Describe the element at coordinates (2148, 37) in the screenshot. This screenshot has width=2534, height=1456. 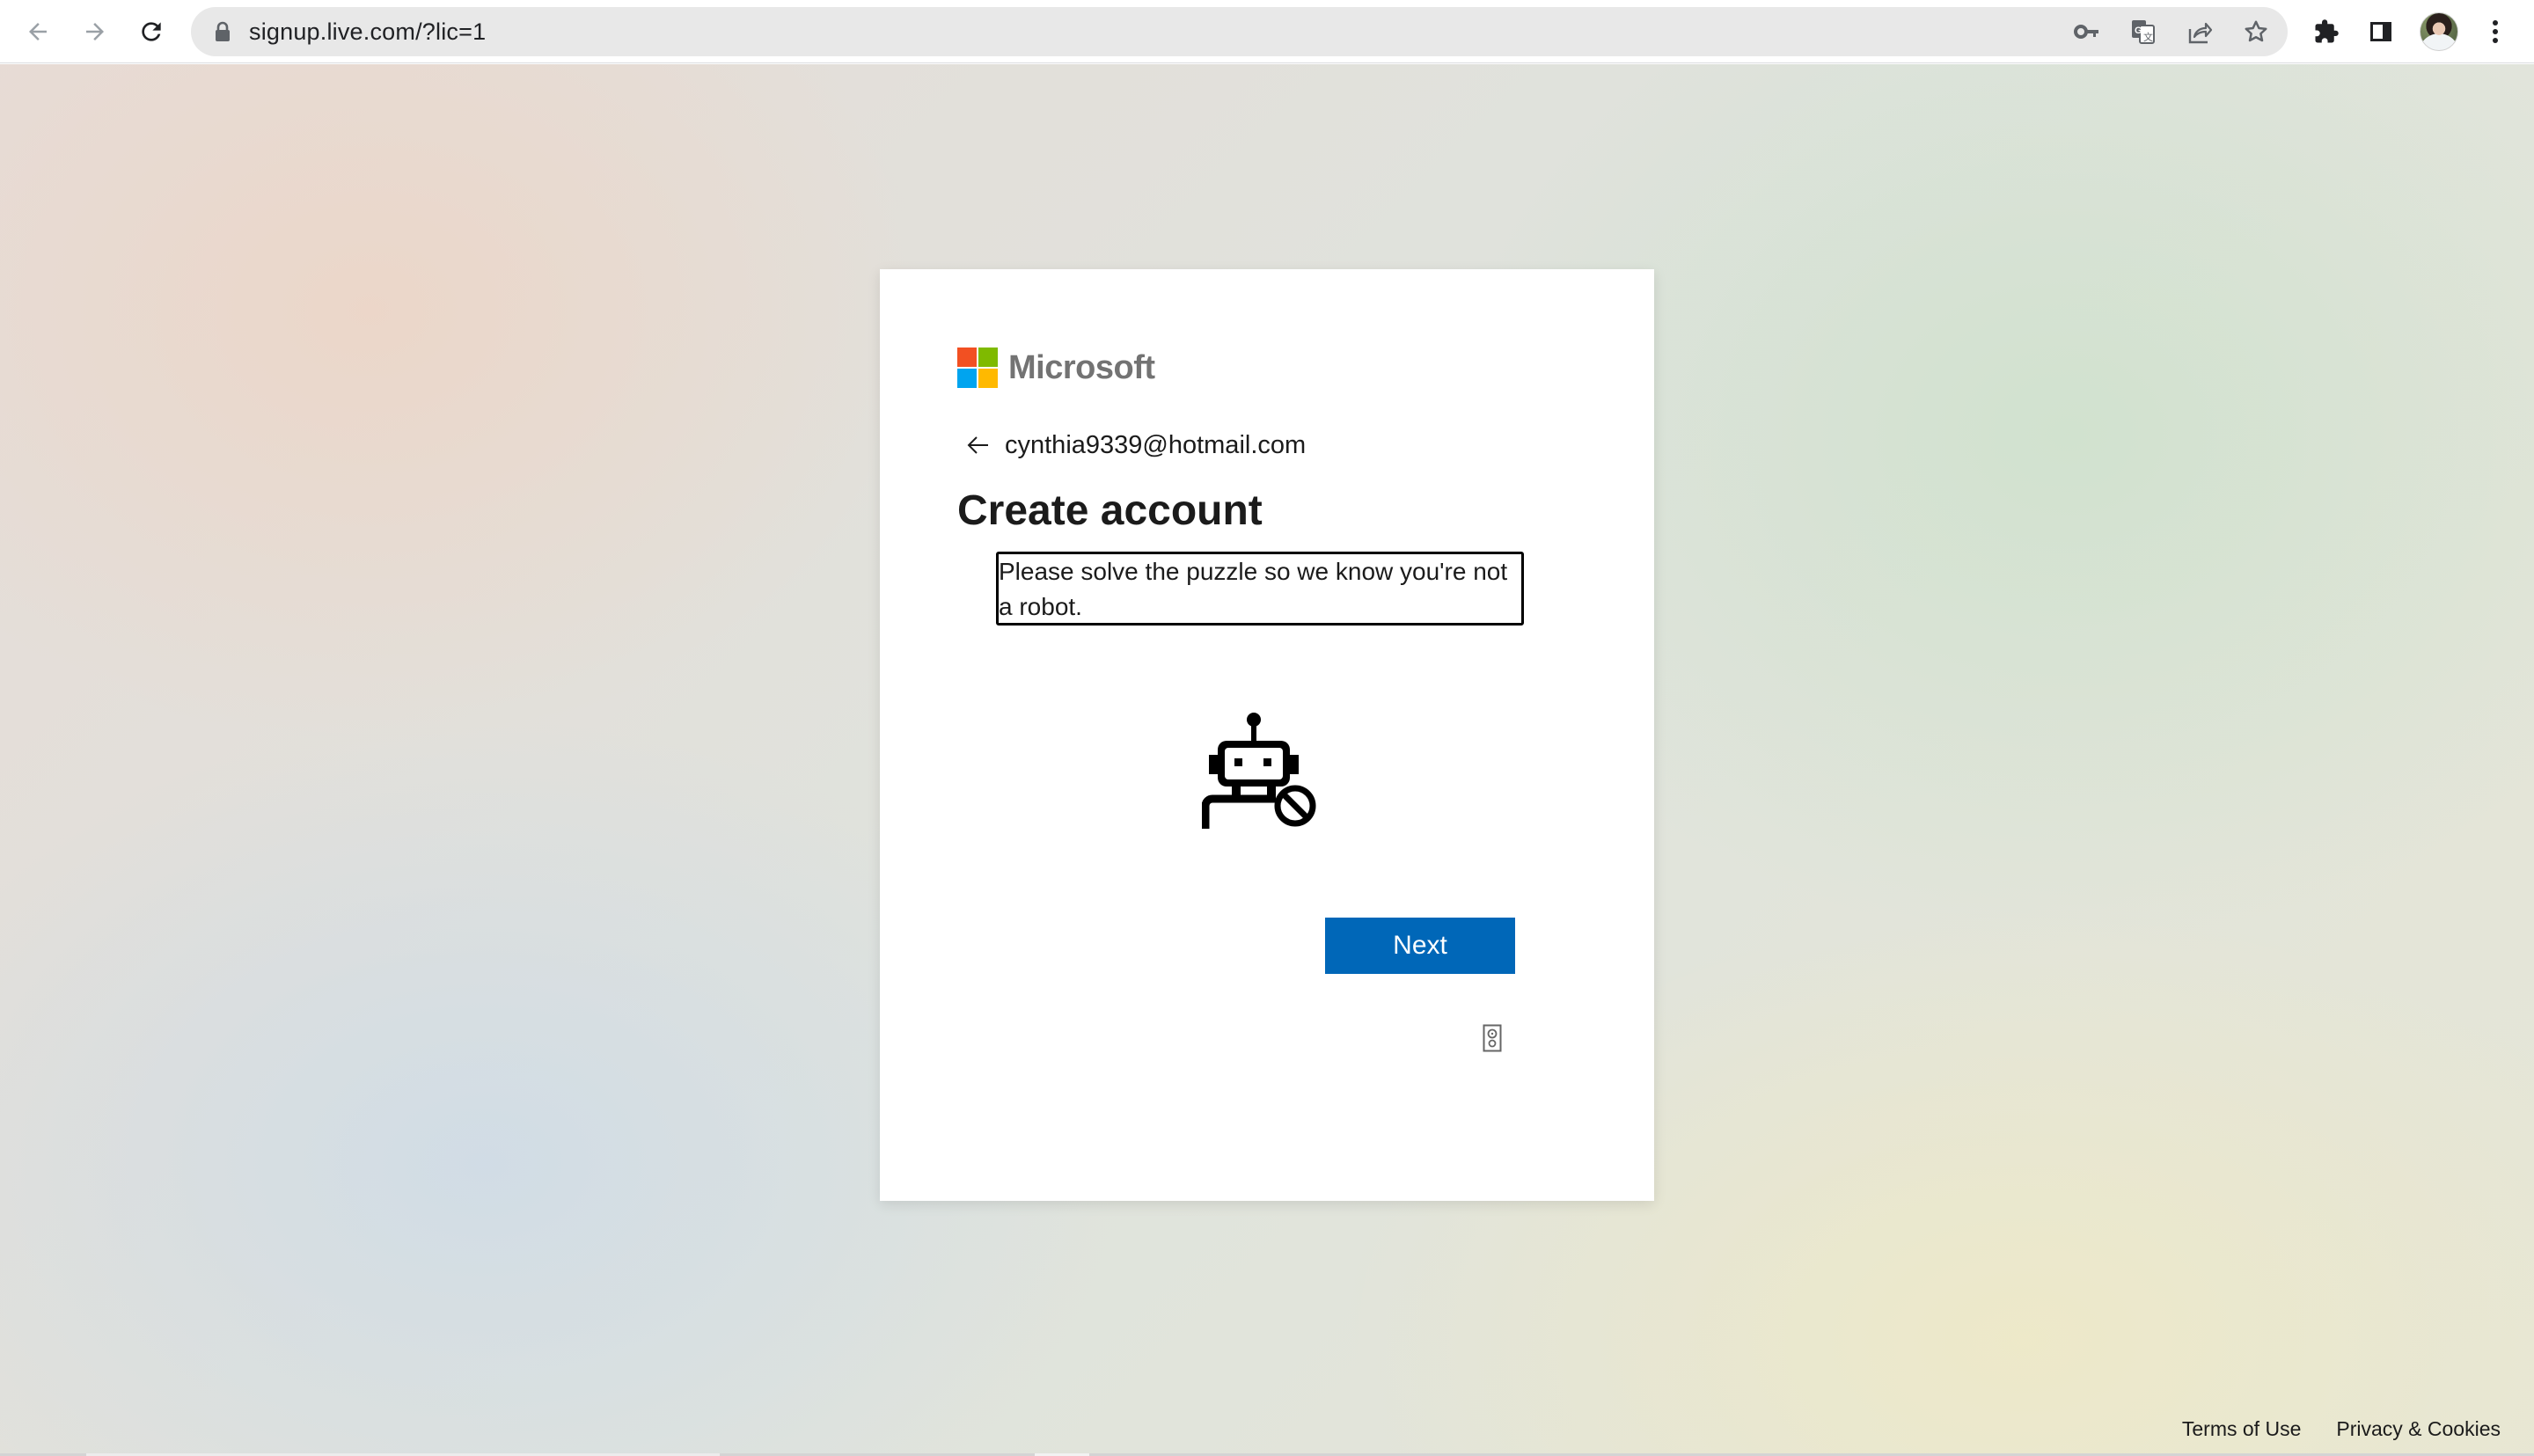
I see `svg-text: 文` at that location.